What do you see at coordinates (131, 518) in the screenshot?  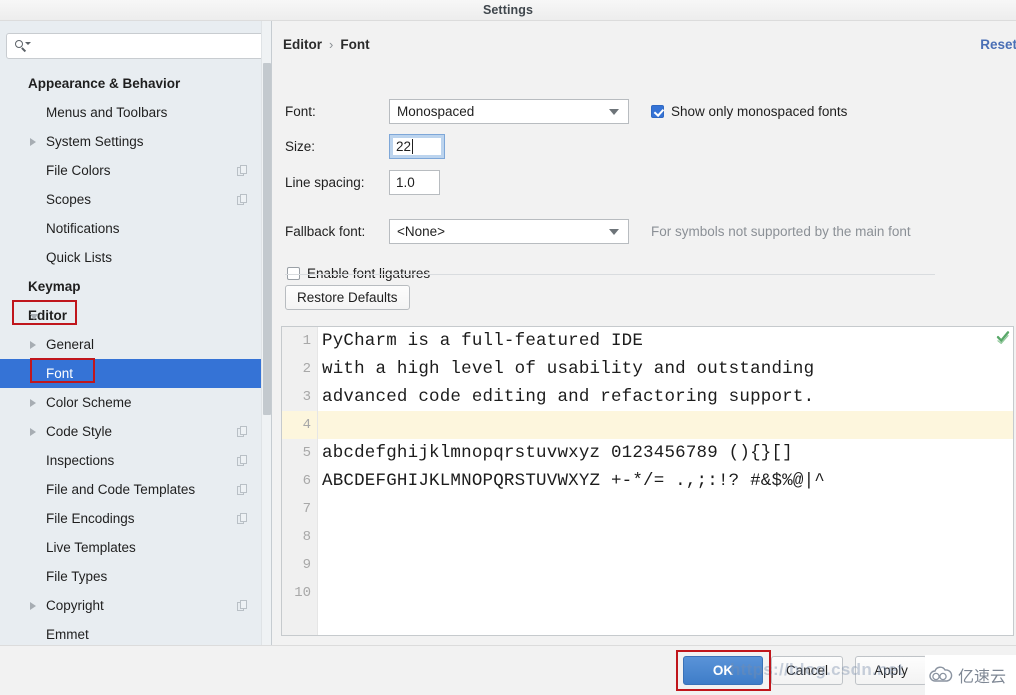 I see `sidebar-item-file-encodings: File Encodings` at bounding box center [131, 518].